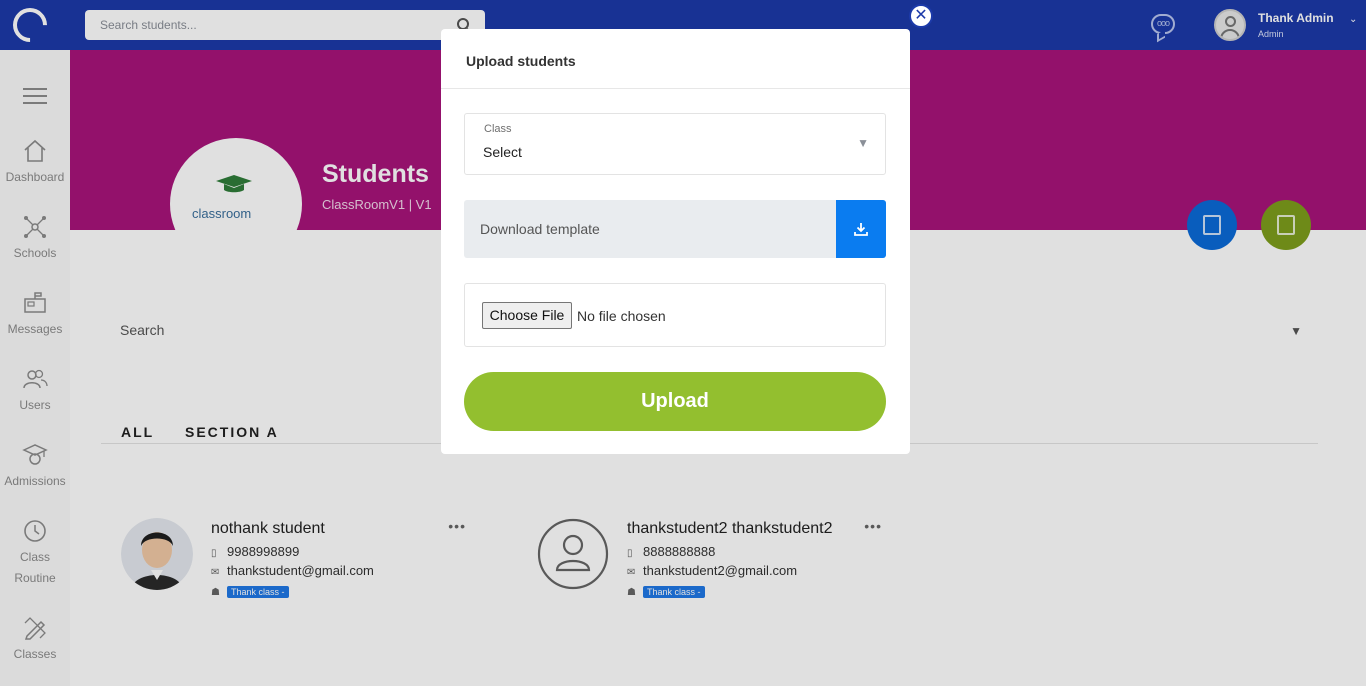  I want to click on class-select: Class Select ▼, so click(675, 144).